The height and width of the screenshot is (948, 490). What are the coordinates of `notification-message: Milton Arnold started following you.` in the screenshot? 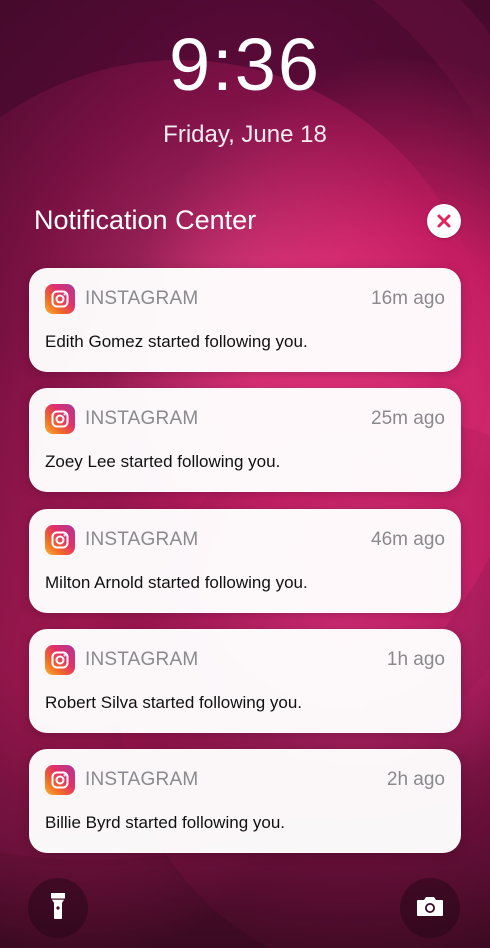 It's located at (176, 582).